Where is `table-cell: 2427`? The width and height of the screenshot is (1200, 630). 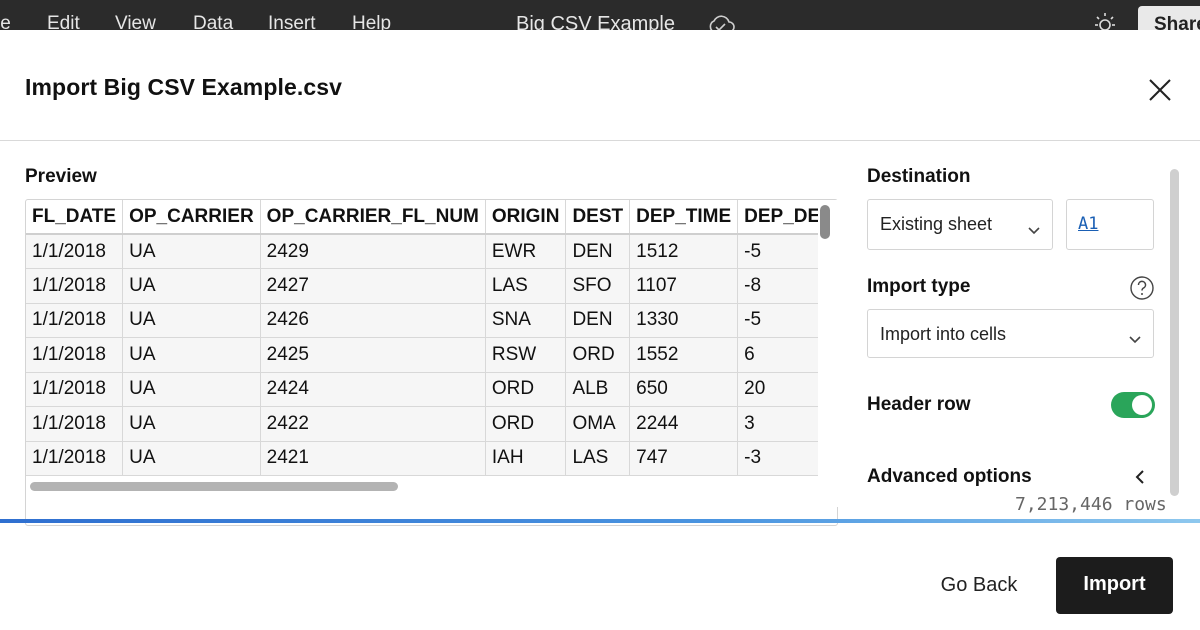
table-cell: 2427 is located at coordinates (373, 286).